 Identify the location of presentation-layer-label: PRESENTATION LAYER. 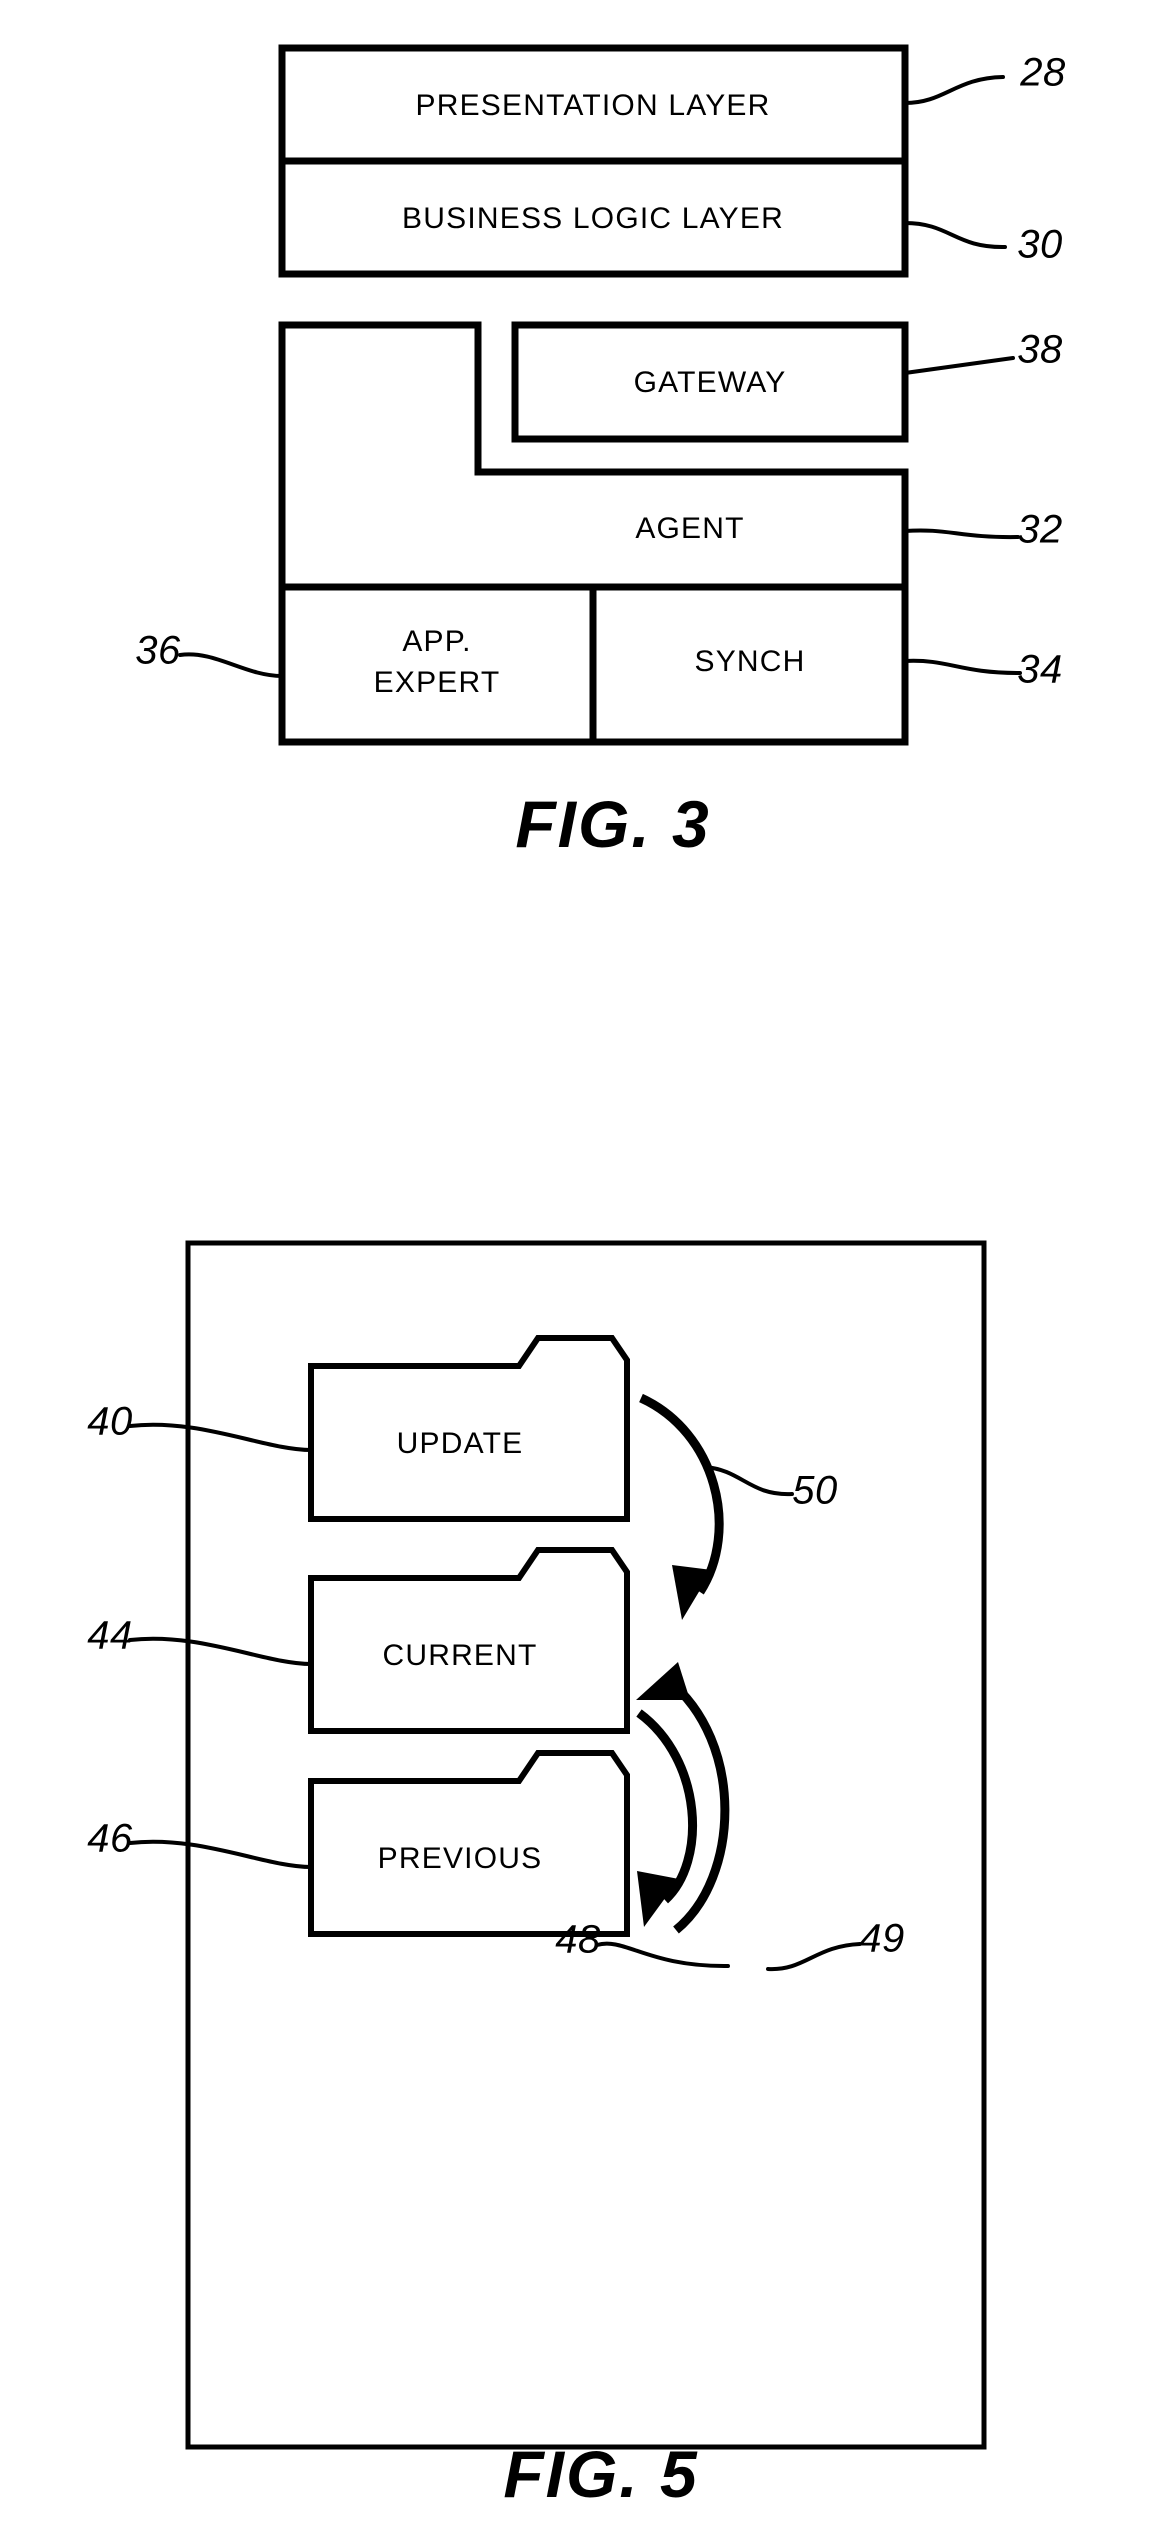
(593, 105).